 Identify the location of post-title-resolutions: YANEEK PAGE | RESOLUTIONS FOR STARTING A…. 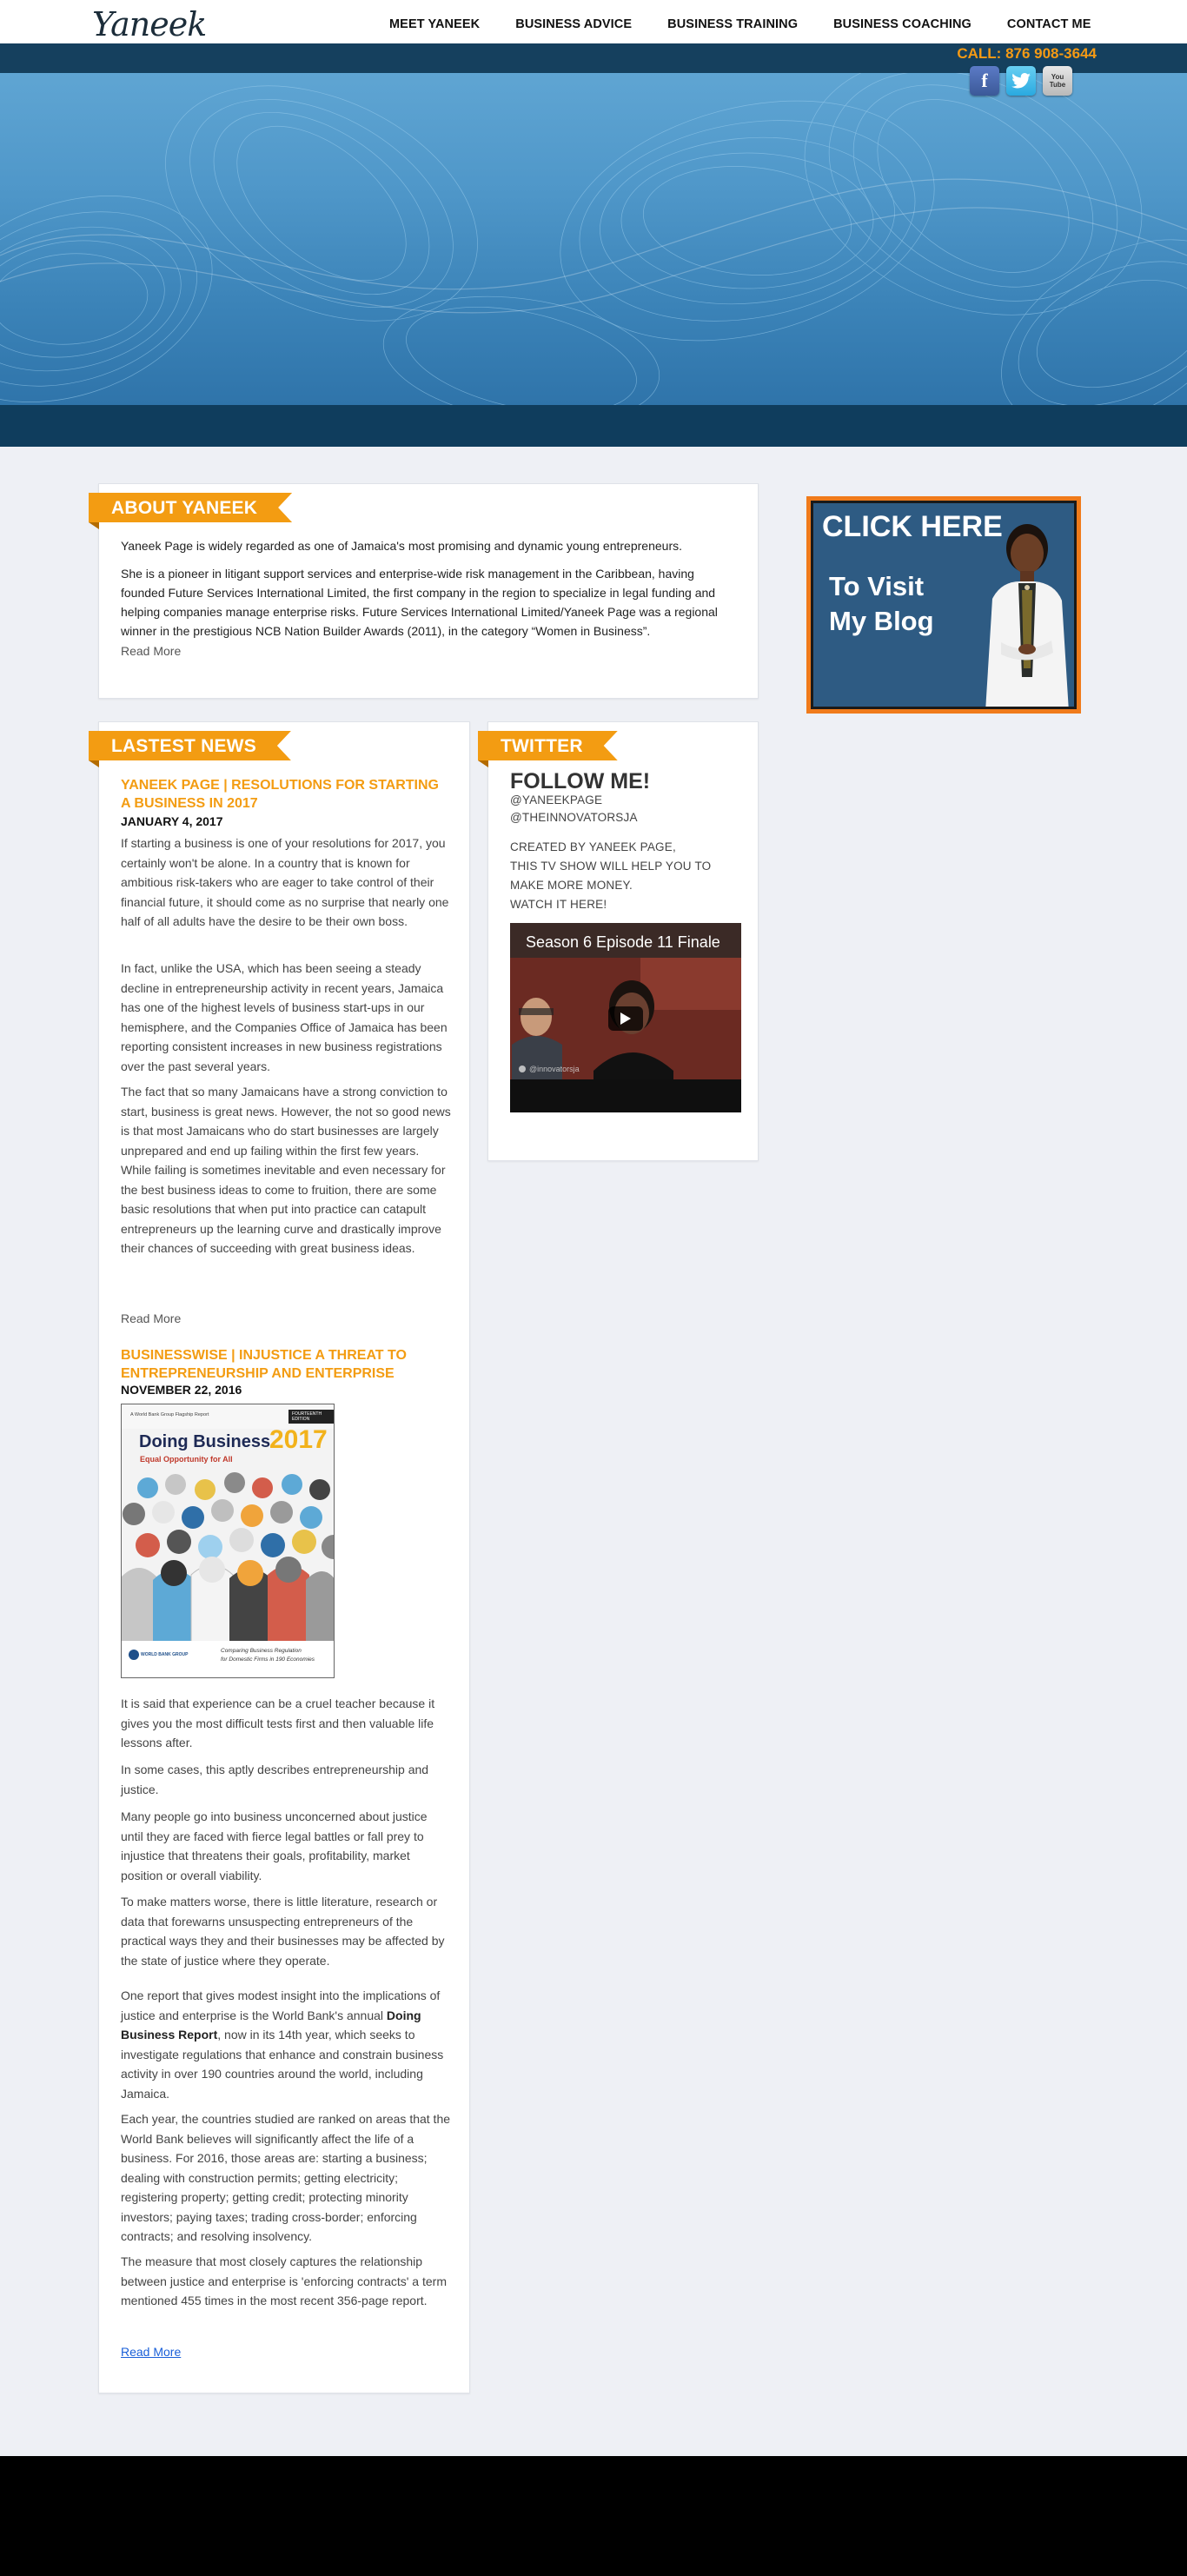
(286, 794).